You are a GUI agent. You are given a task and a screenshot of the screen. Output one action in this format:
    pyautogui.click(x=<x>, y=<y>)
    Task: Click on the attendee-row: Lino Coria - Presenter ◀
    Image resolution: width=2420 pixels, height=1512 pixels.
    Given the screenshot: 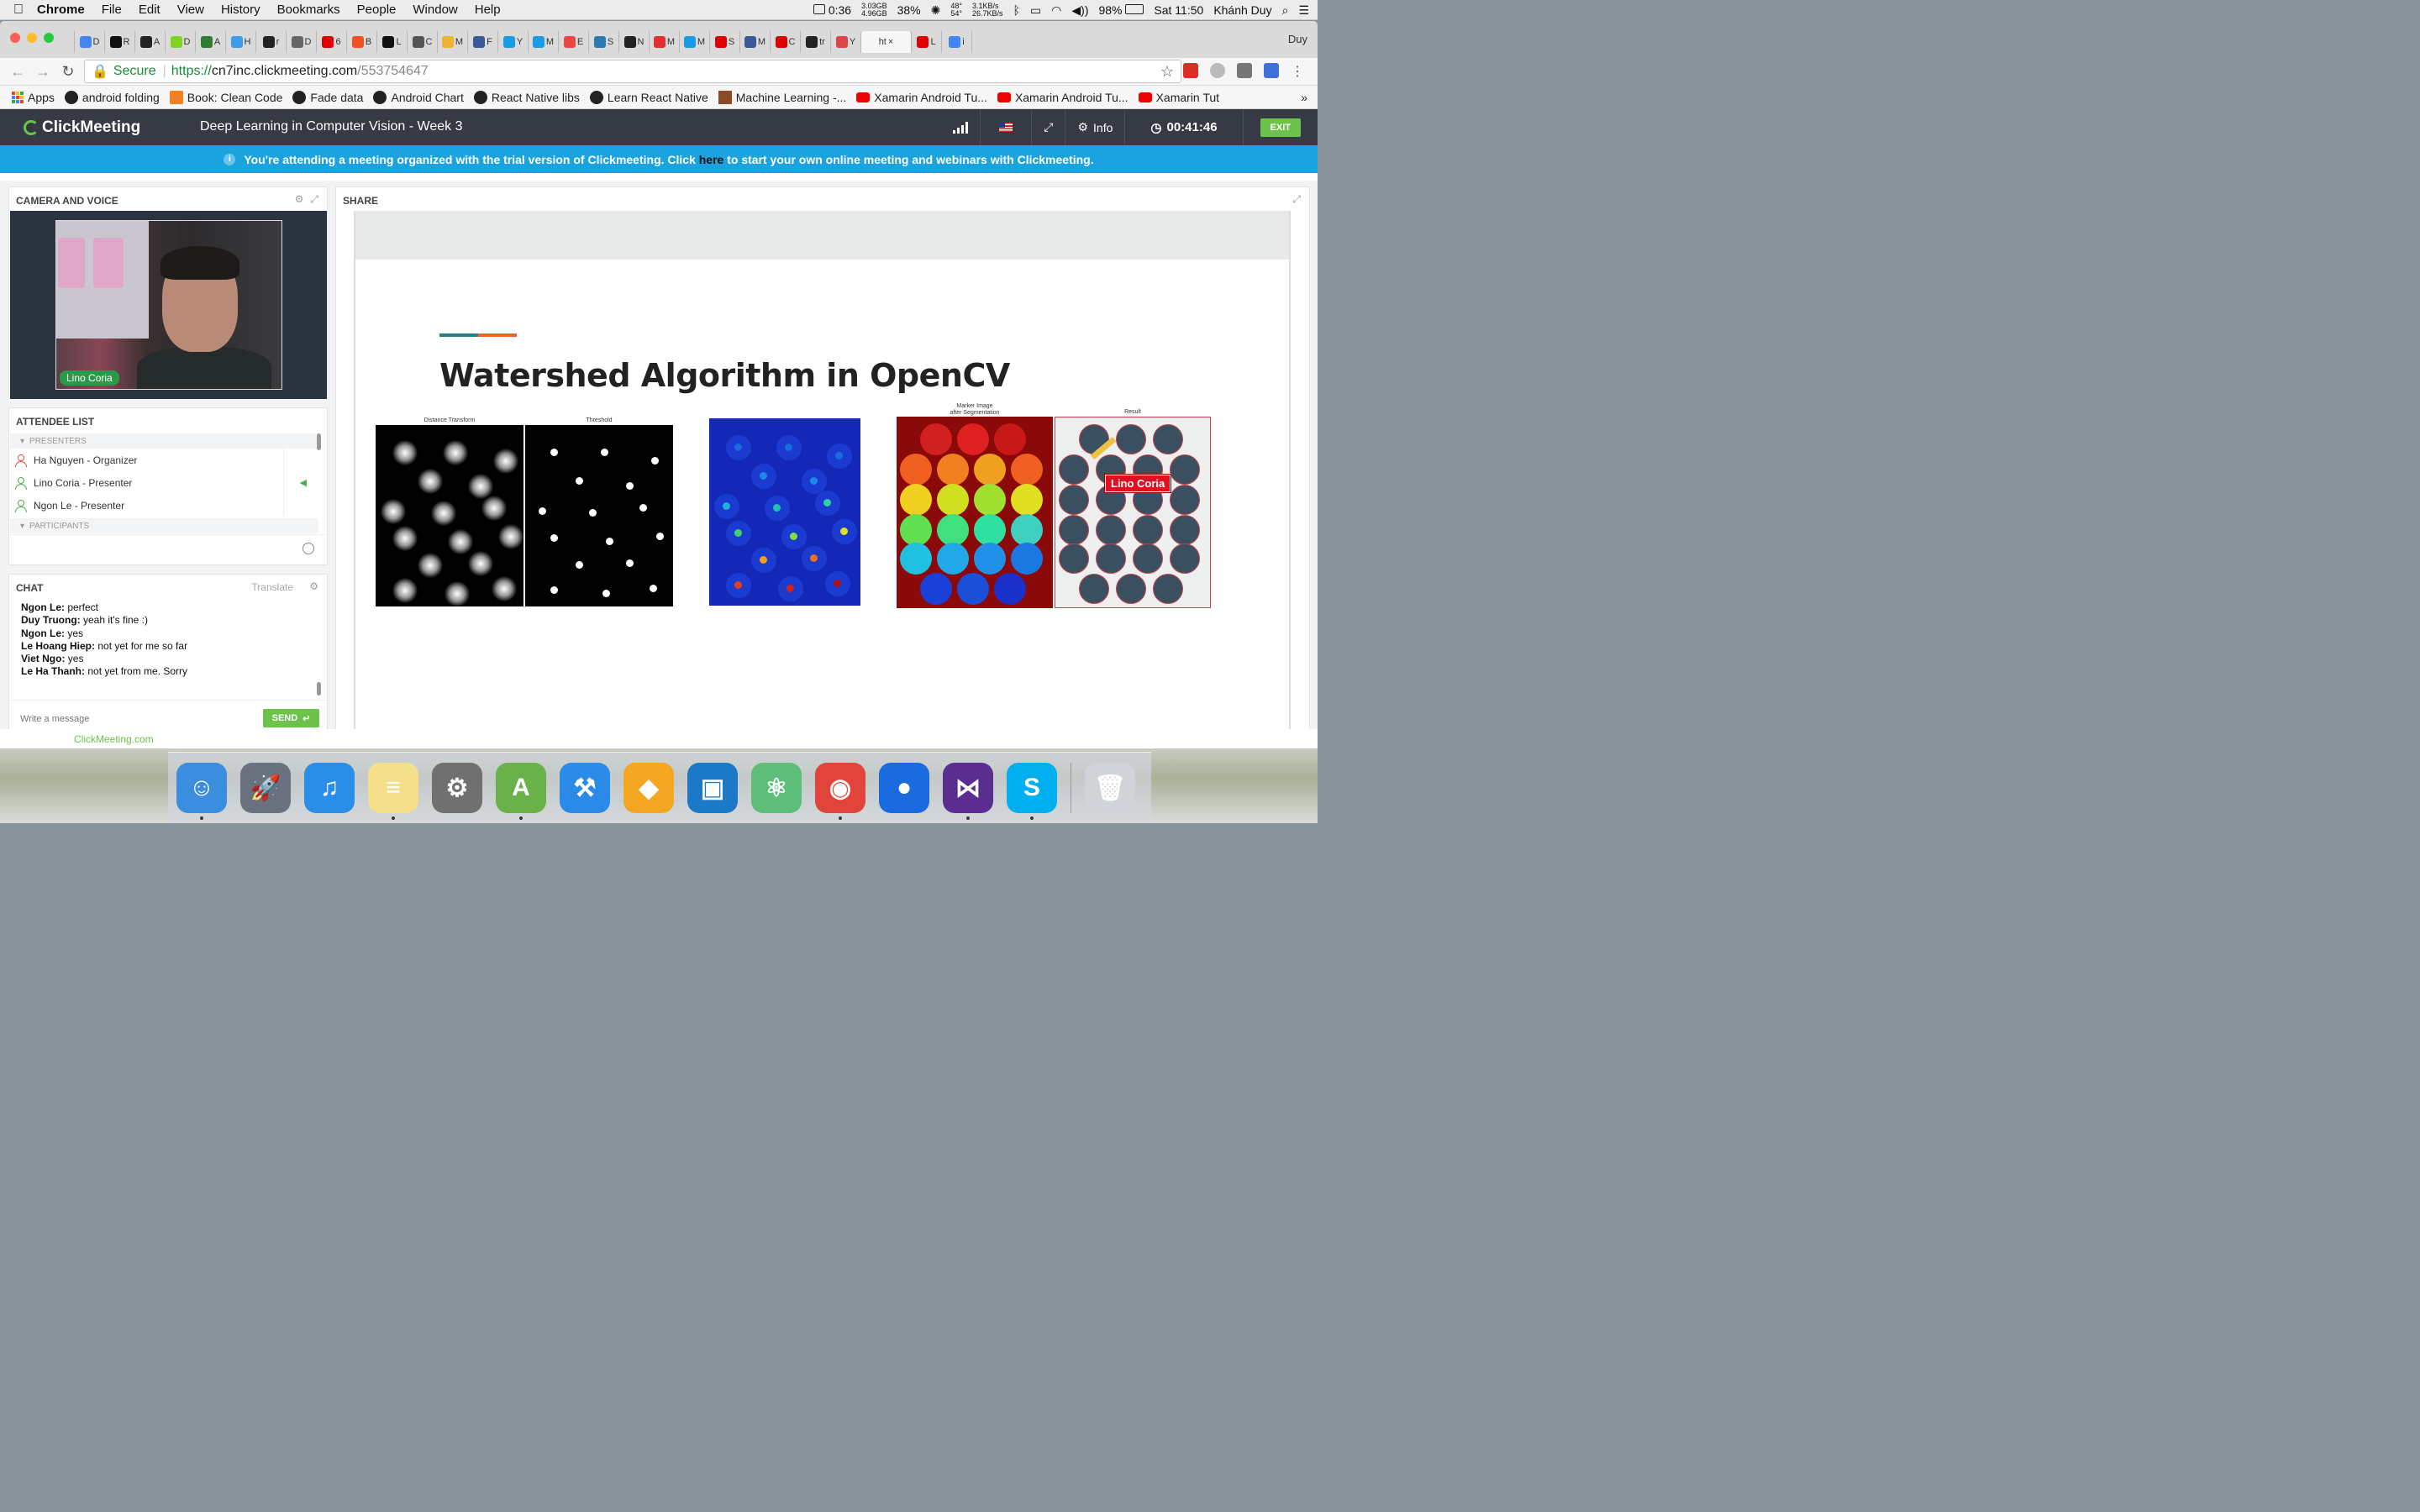 What is the action you would take?
    pyautogui.click(x=164, y=482)
    